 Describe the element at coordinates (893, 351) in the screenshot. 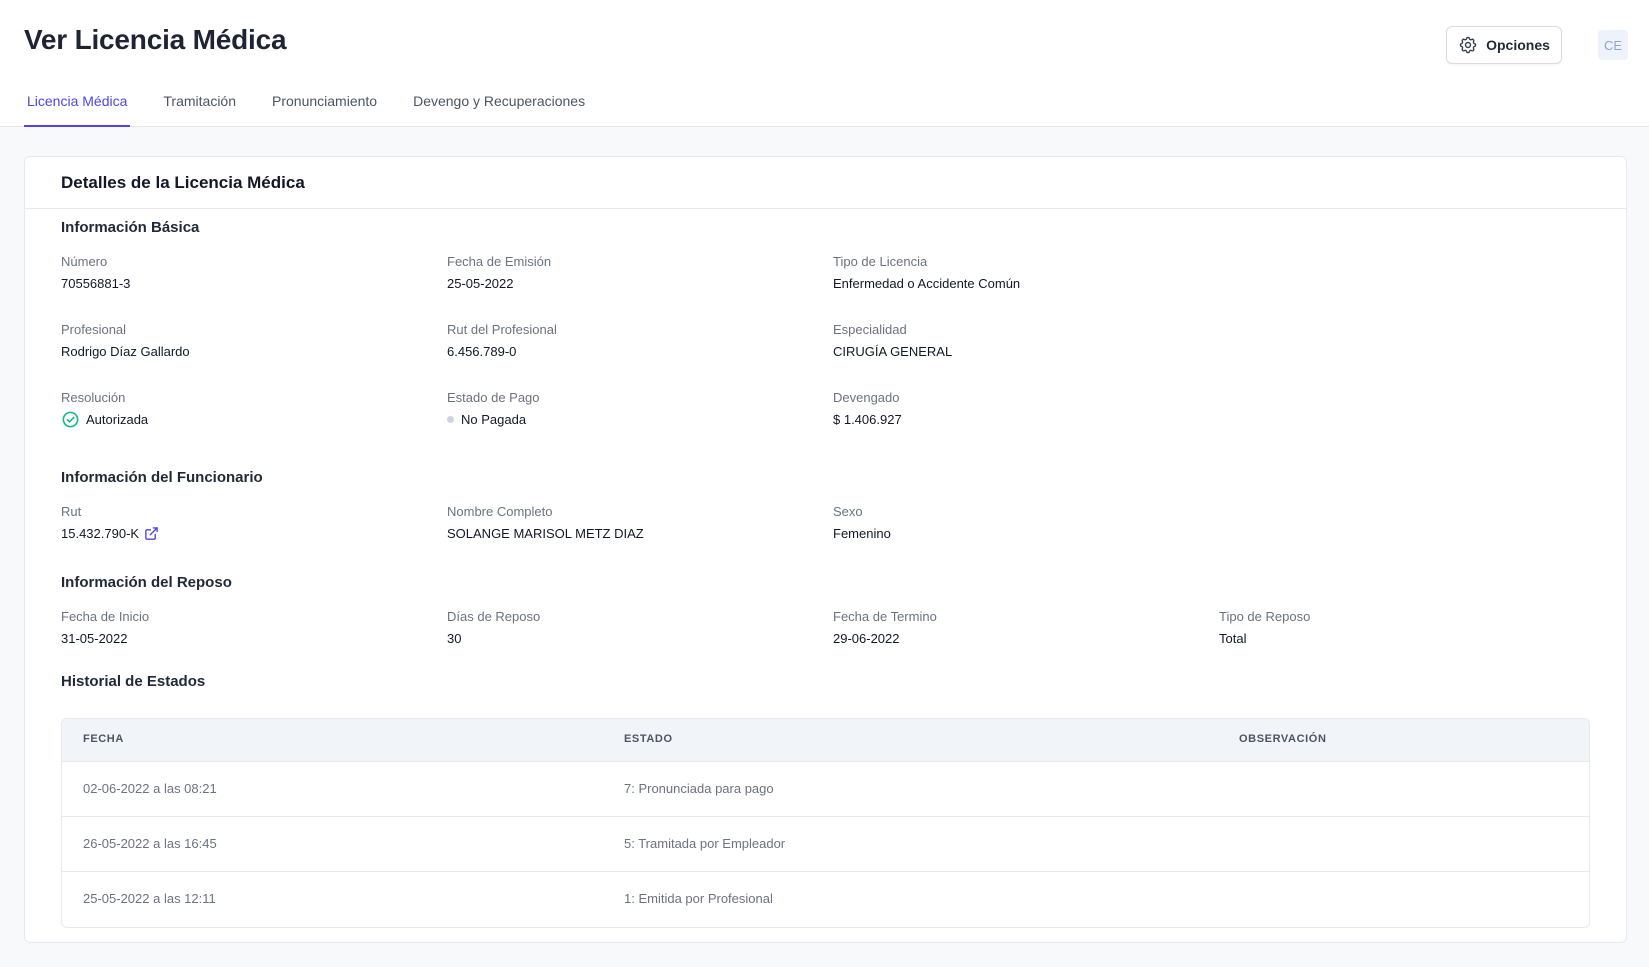

I see `field-value: CIRUGÍA GENERAL` at that location.